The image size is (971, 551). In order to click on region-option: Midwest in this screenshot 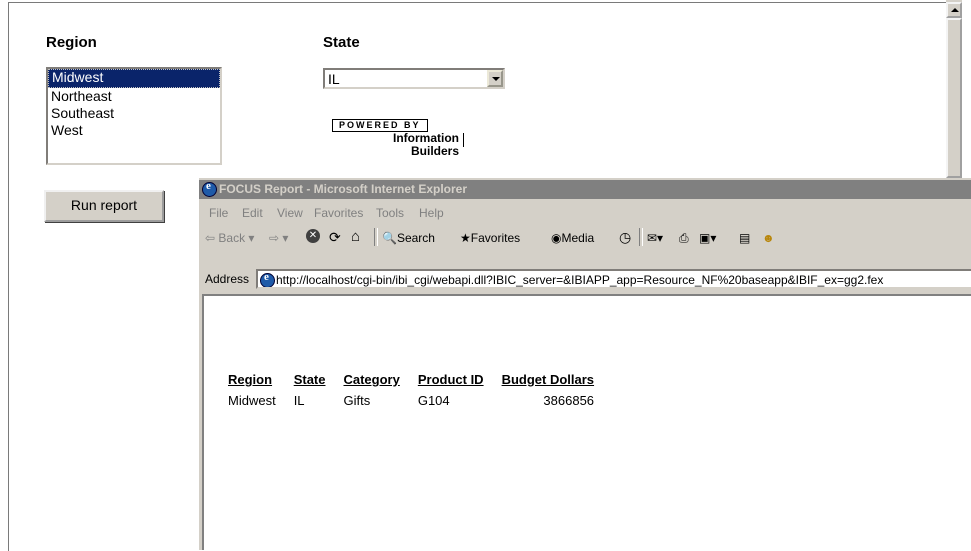, I will do `click(134, 78)`.